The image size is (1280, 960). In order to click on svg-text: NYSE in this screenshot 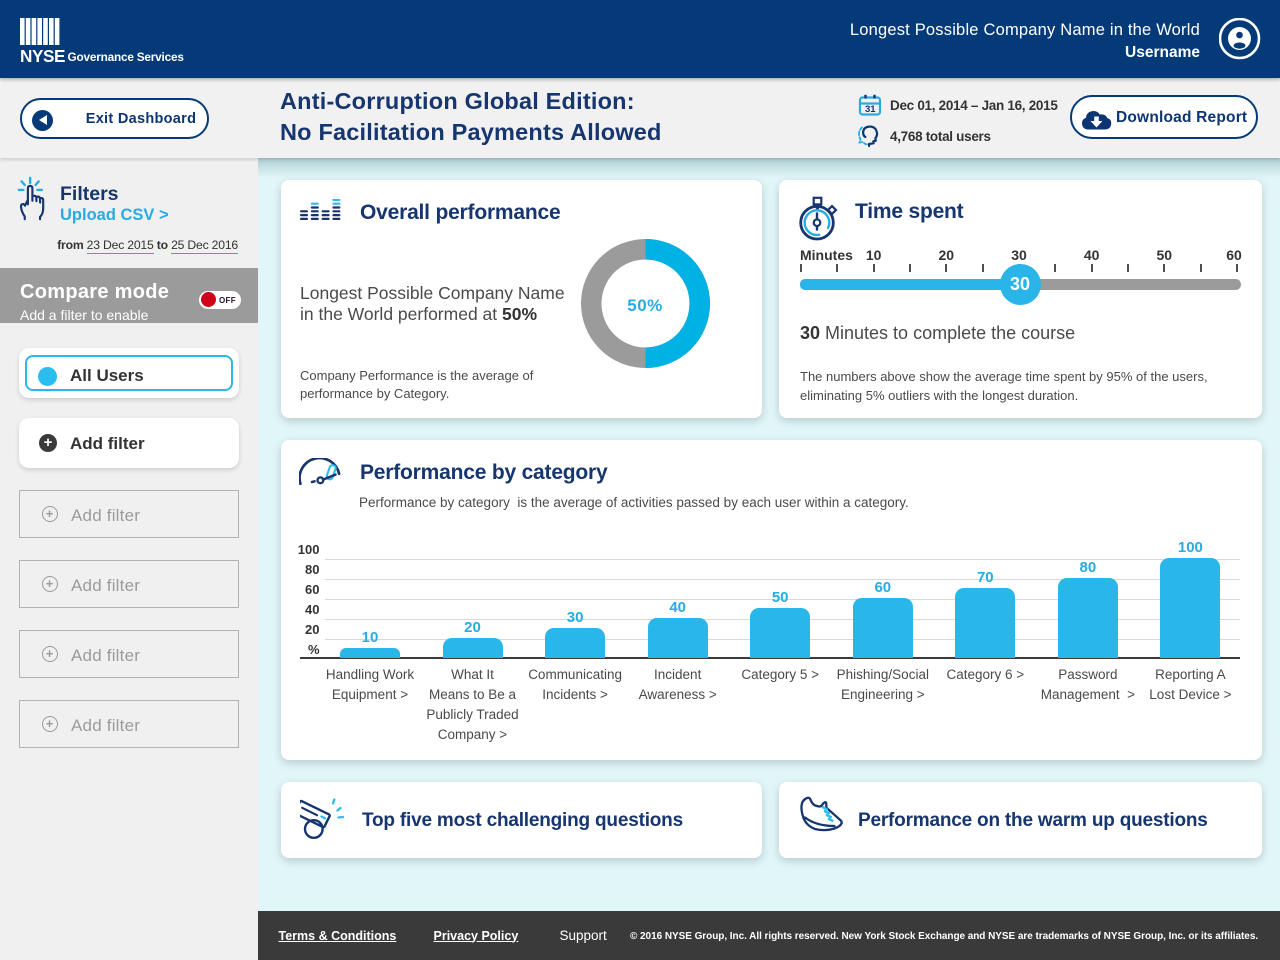, I will do `click(42, 55)`.